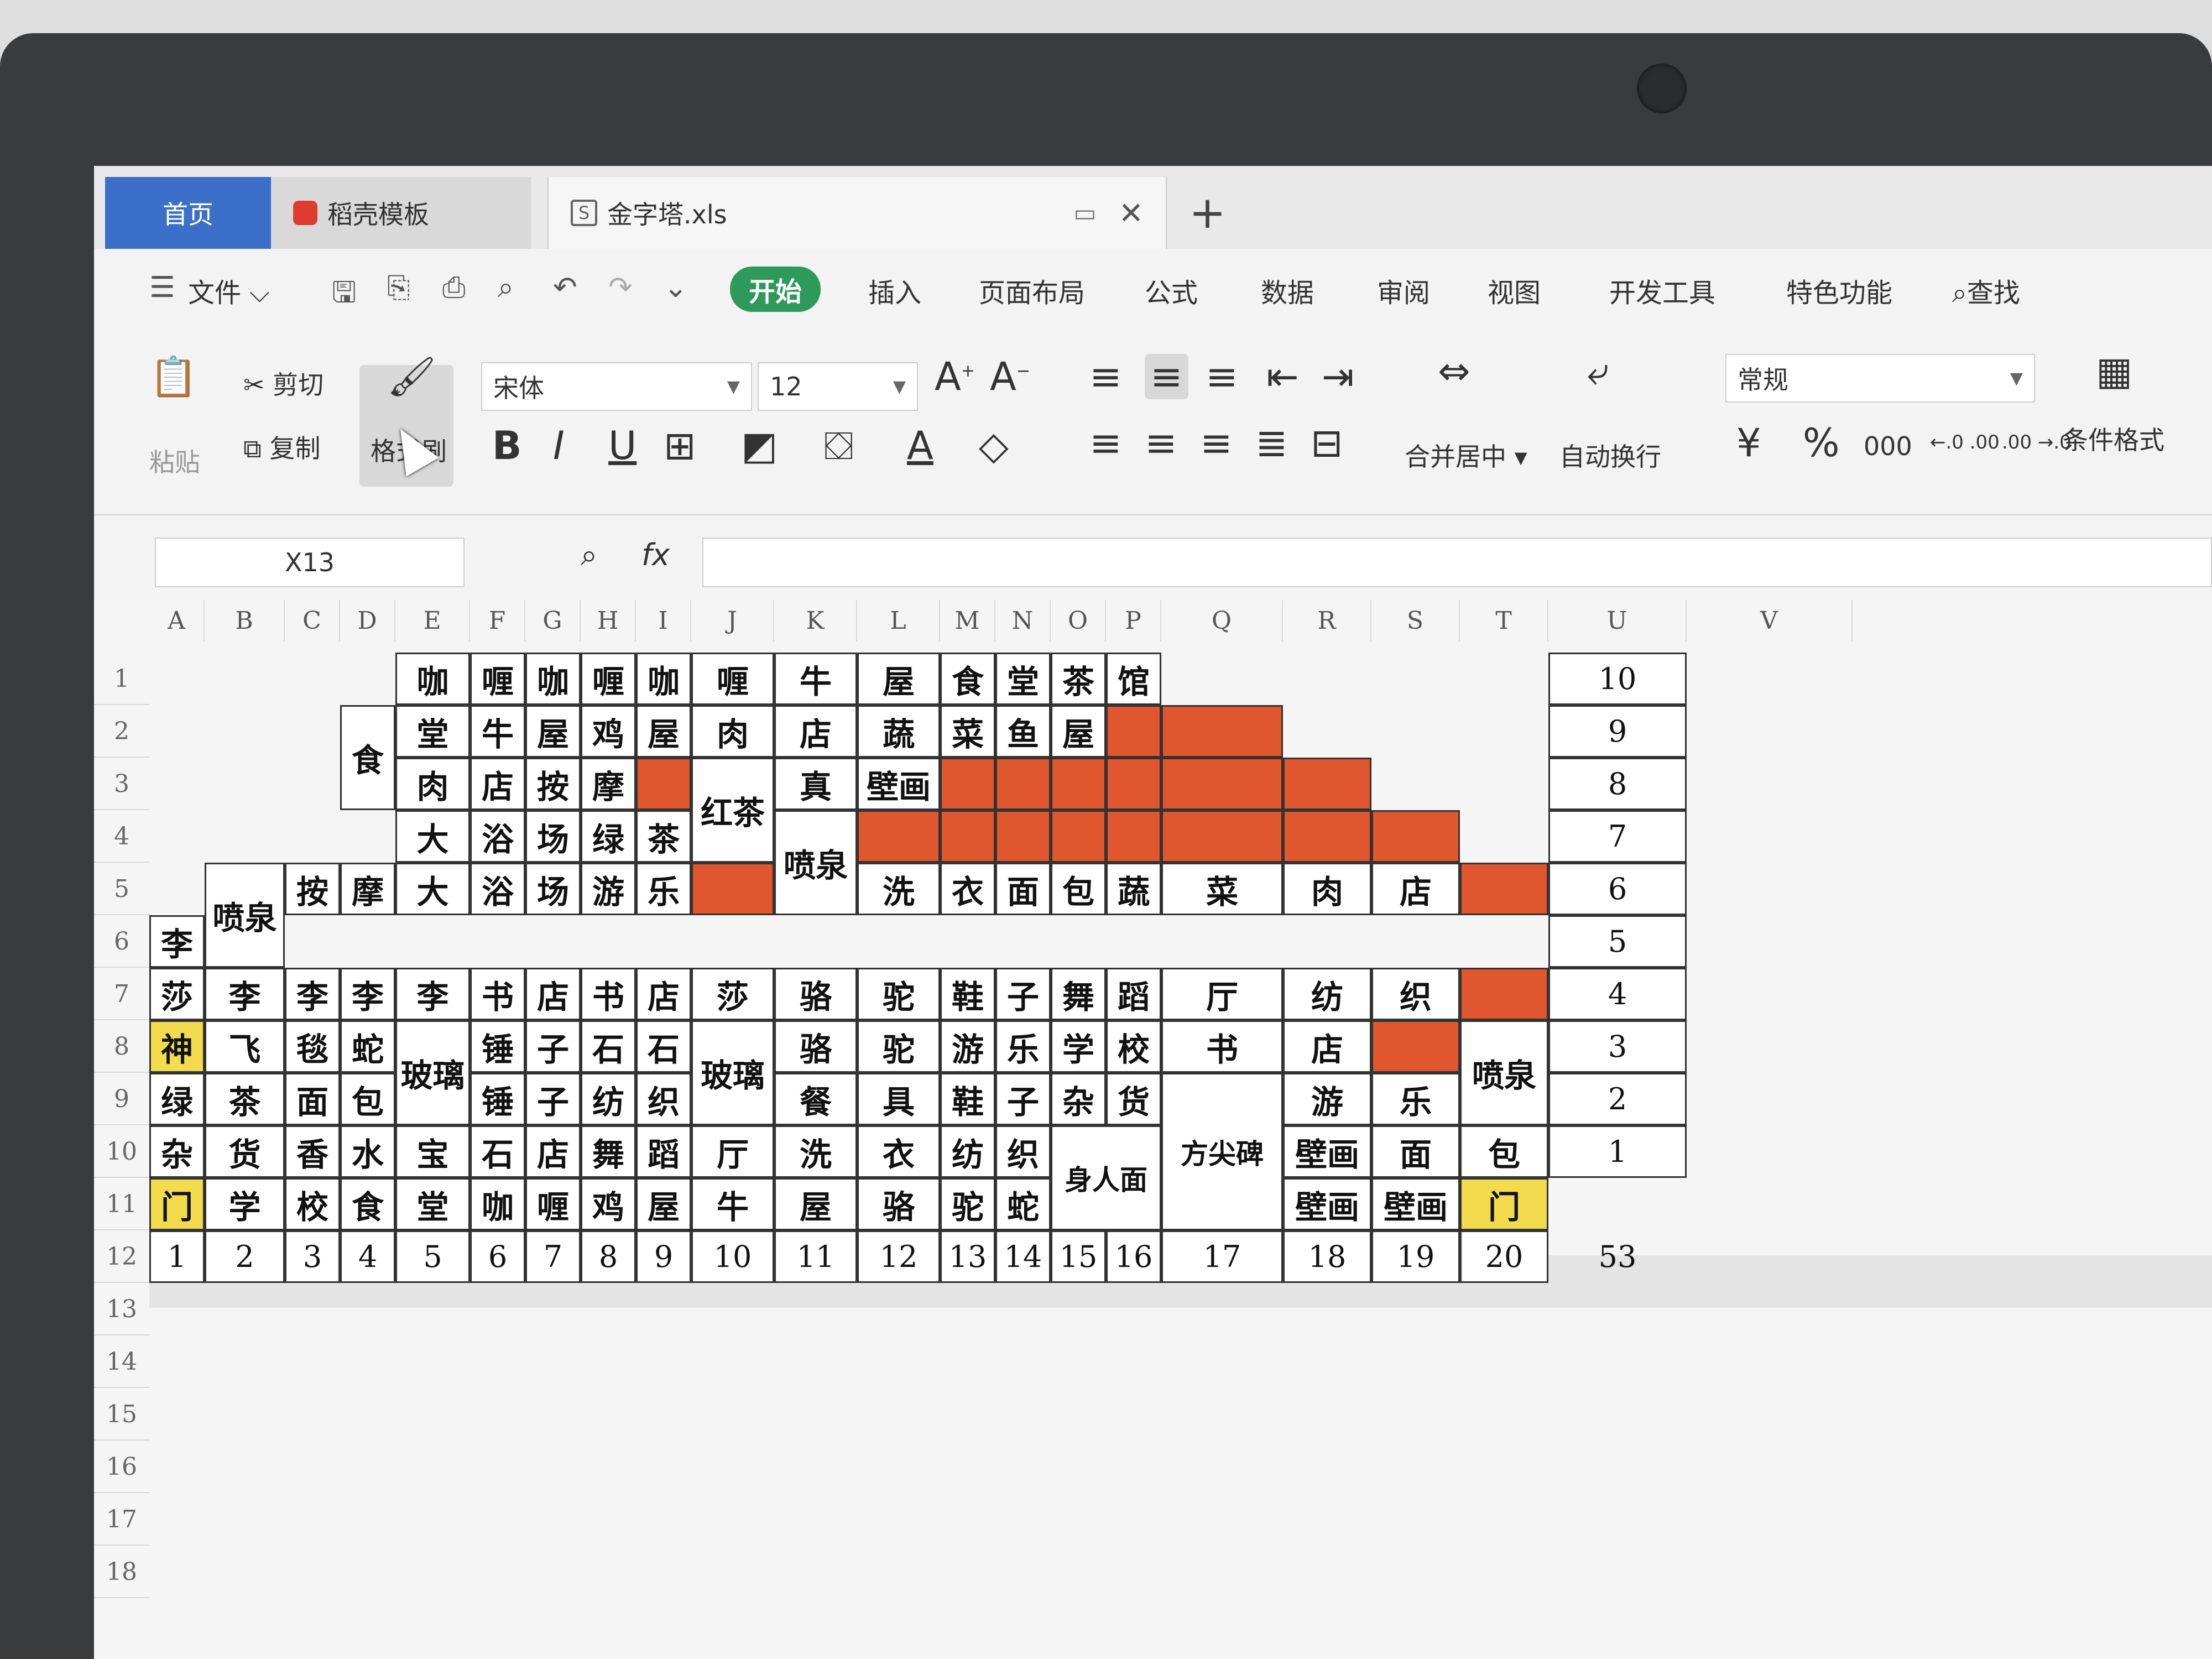 The width and height of the screenshot is (2212, 1659). What do you see at coordinates (177, 1099) in the screenshot?
I see `cell-A9: 绿` at bounding box center [177, 1099].